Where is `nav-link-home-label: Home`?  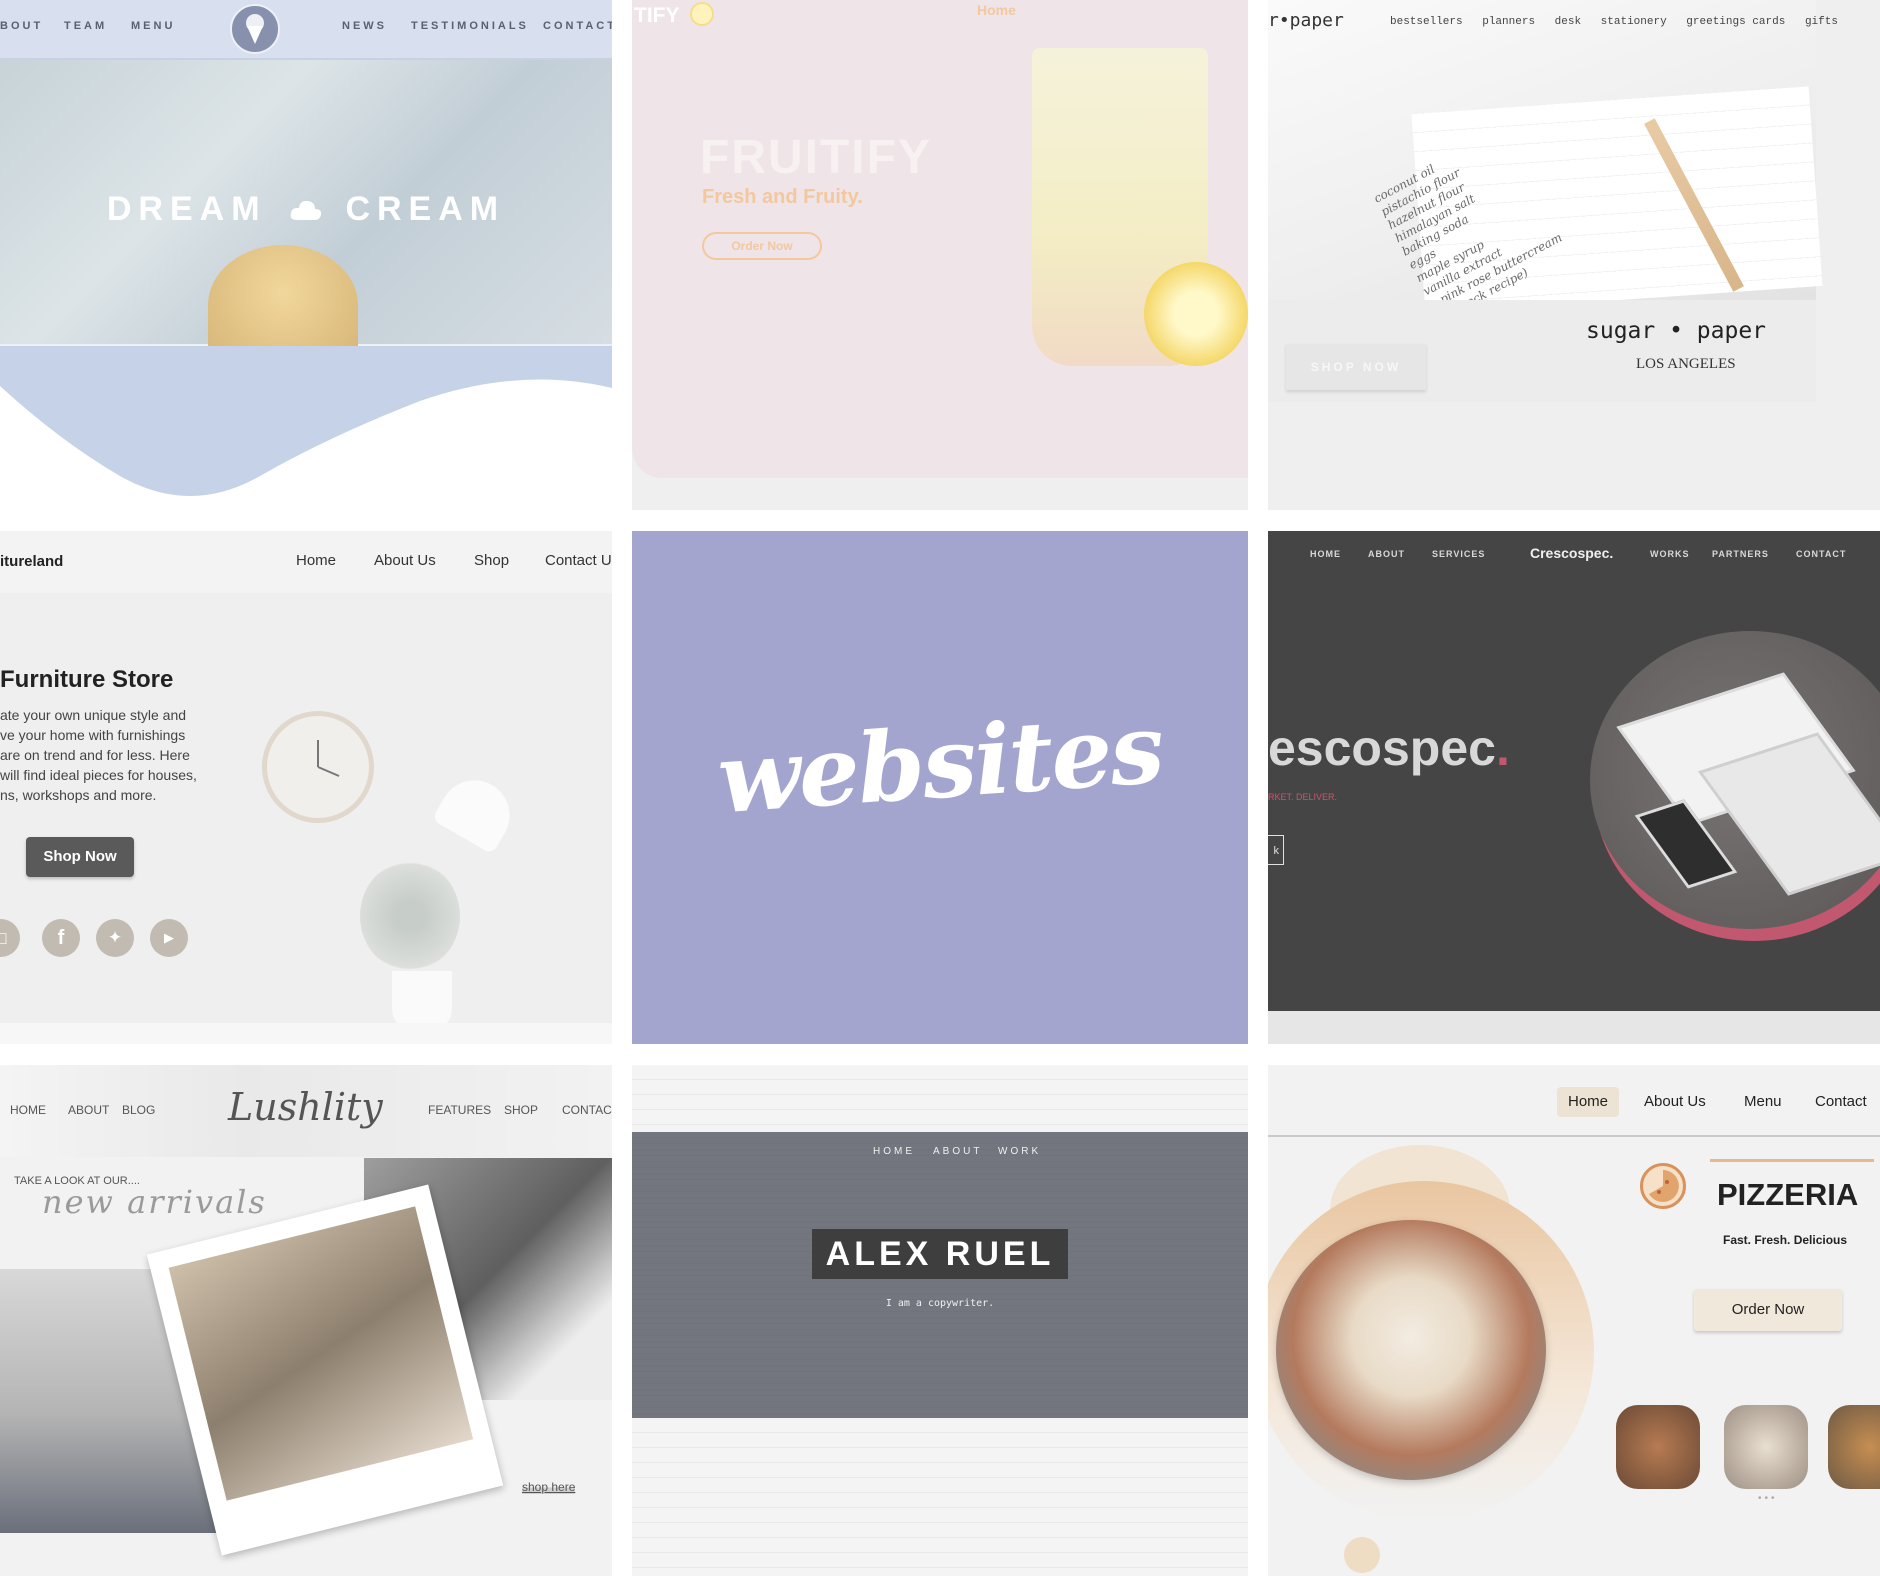 nav-link-home-label: Home is located at coordinates (1587, 1101).